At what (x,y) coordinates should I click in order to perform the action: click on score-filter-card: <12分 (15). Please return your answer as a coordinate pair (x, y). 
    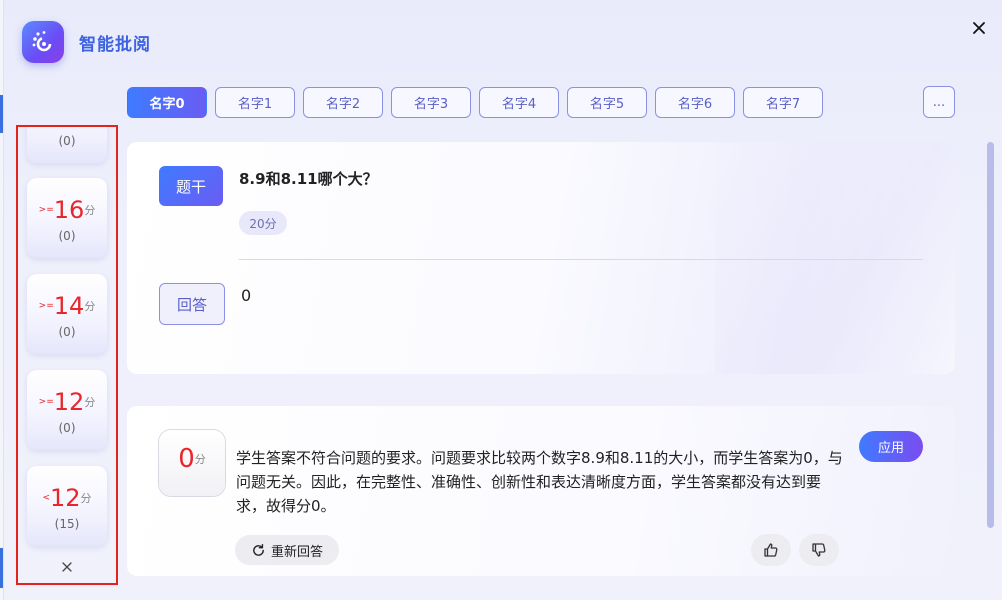
    Looking at the image, I should click on (67, 506).